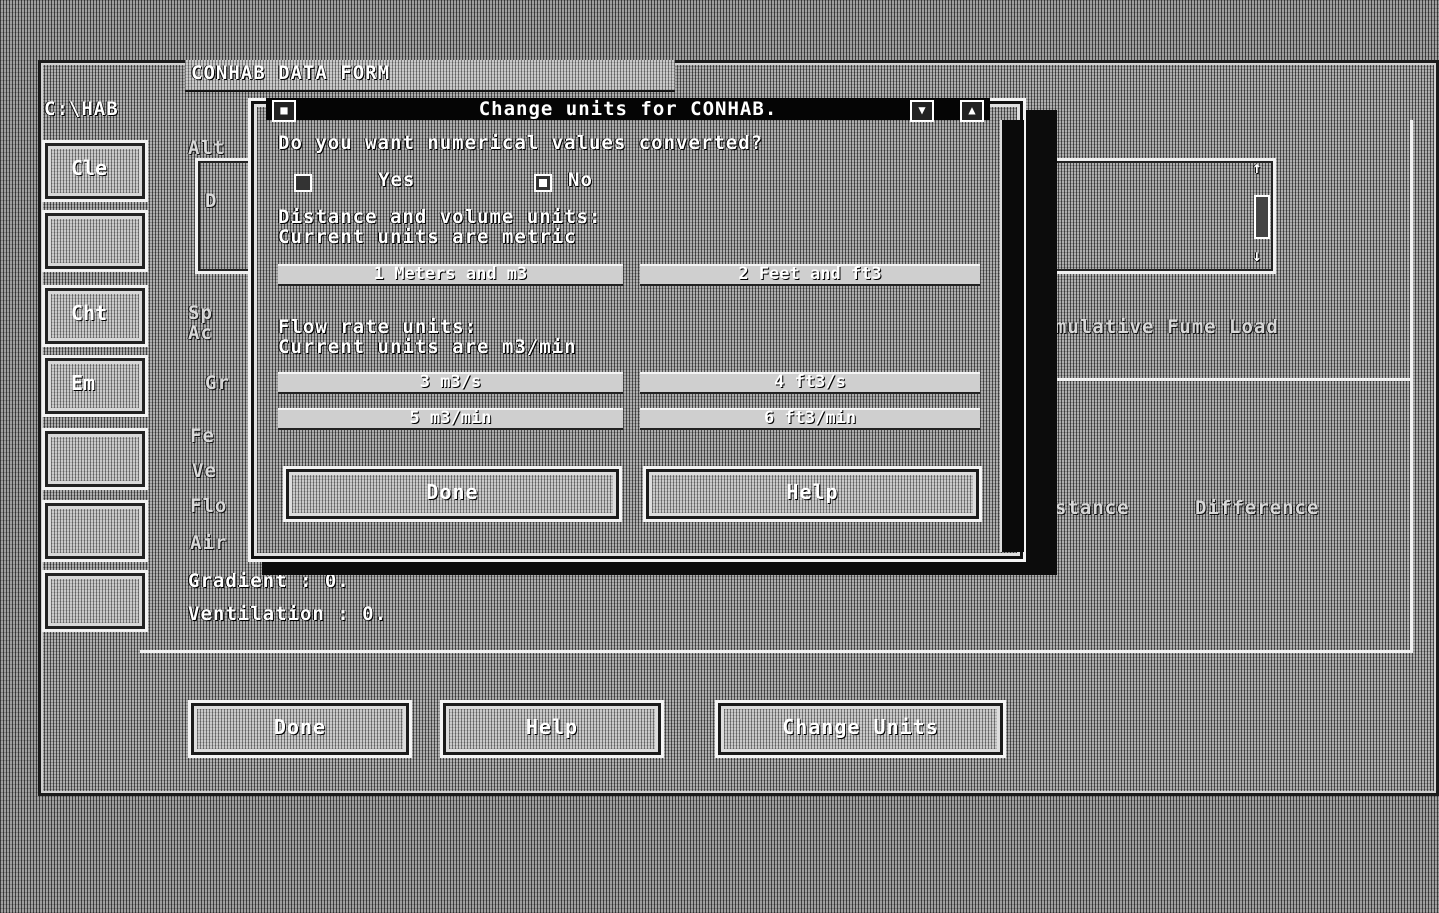 The width and height of the screenshot is (1439, 913). I want to click on dialog-title: Change units for CONHAB., so click(628, 109).